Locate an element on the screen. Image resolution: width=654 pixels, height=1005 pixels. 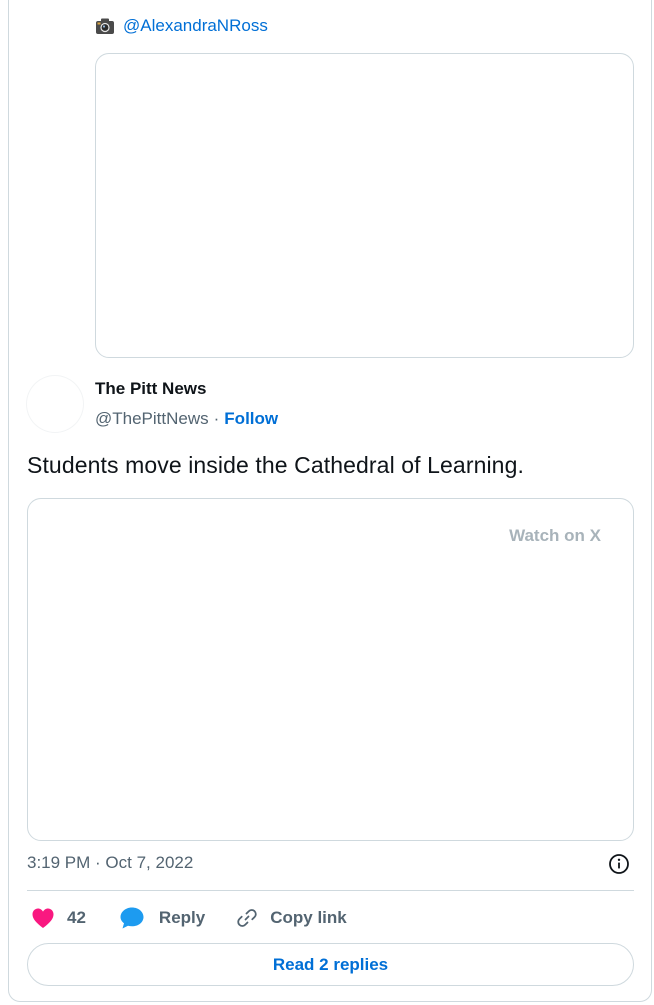
action-bar: 42 Reply Copy link is located at coordinates (187, 918).